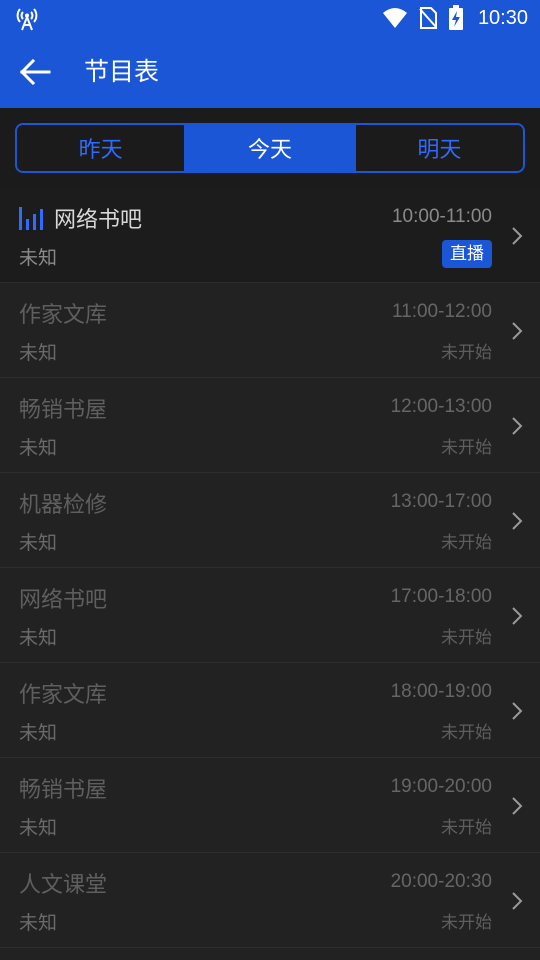  I want to click on program-row: 人文课堂 未知 20:00-20:30 未开始, so click(270, 900).